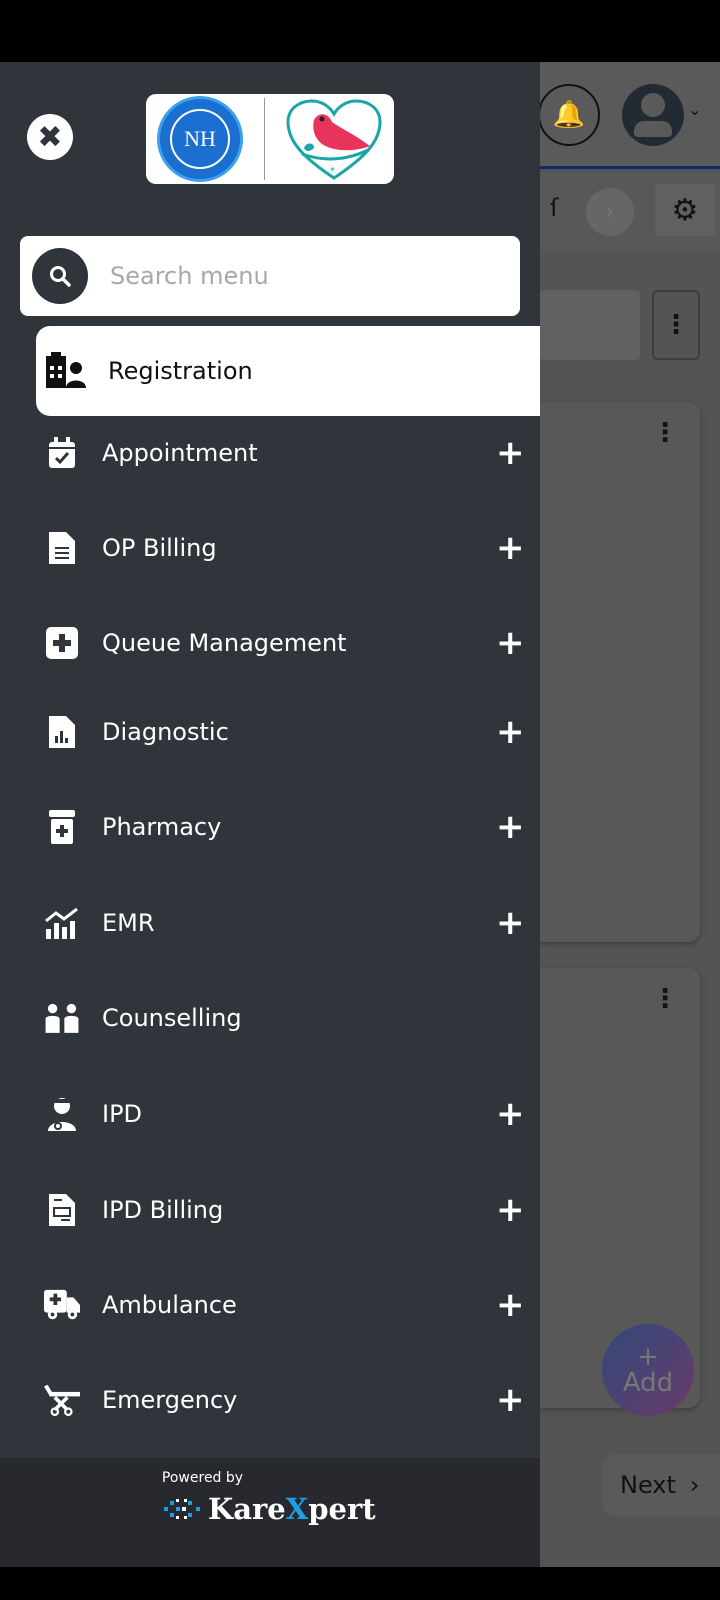  What do you see at coordinates (270, 1114) in the screenshot?
I see `menu-item-ipd: IPD +` at bounding box center [270, 1114].